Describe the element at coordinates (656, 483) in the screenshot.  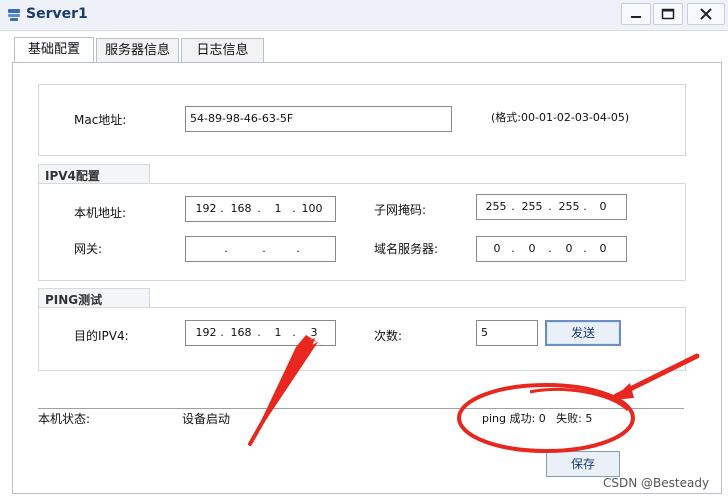
I see `watermark: CSDN @Besteady` at that location.